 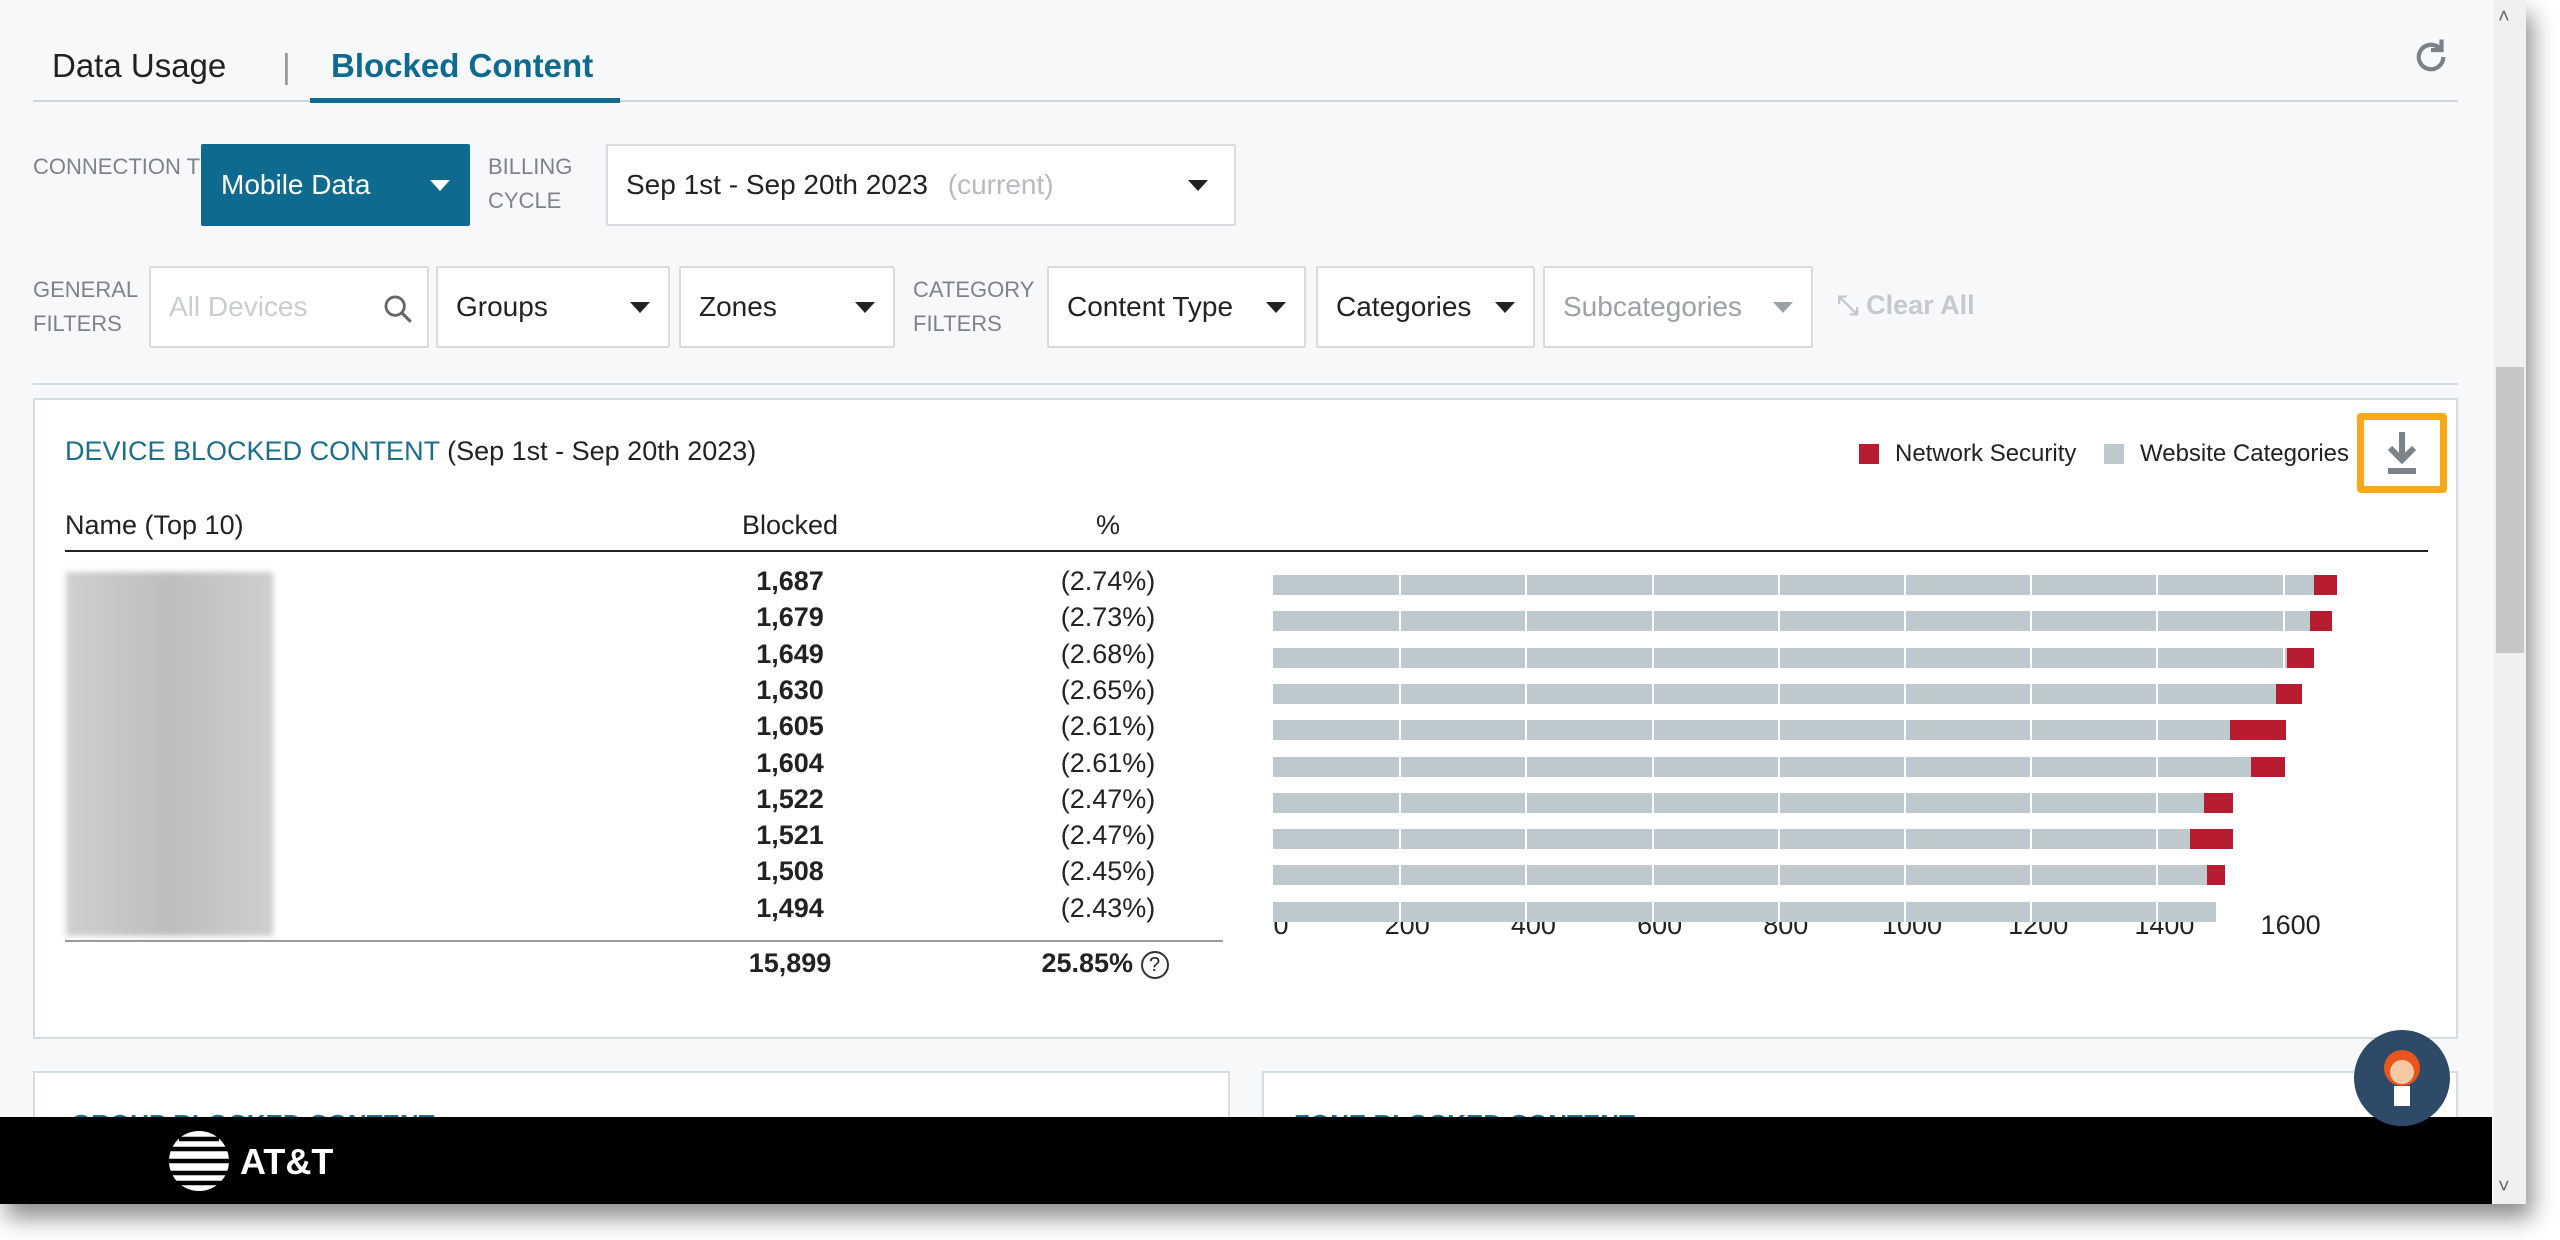 What do you see at coordinates (1869, 454) in the screenshot?
I see `legend-swatch-network-security` at bounding box center [1869, 454].